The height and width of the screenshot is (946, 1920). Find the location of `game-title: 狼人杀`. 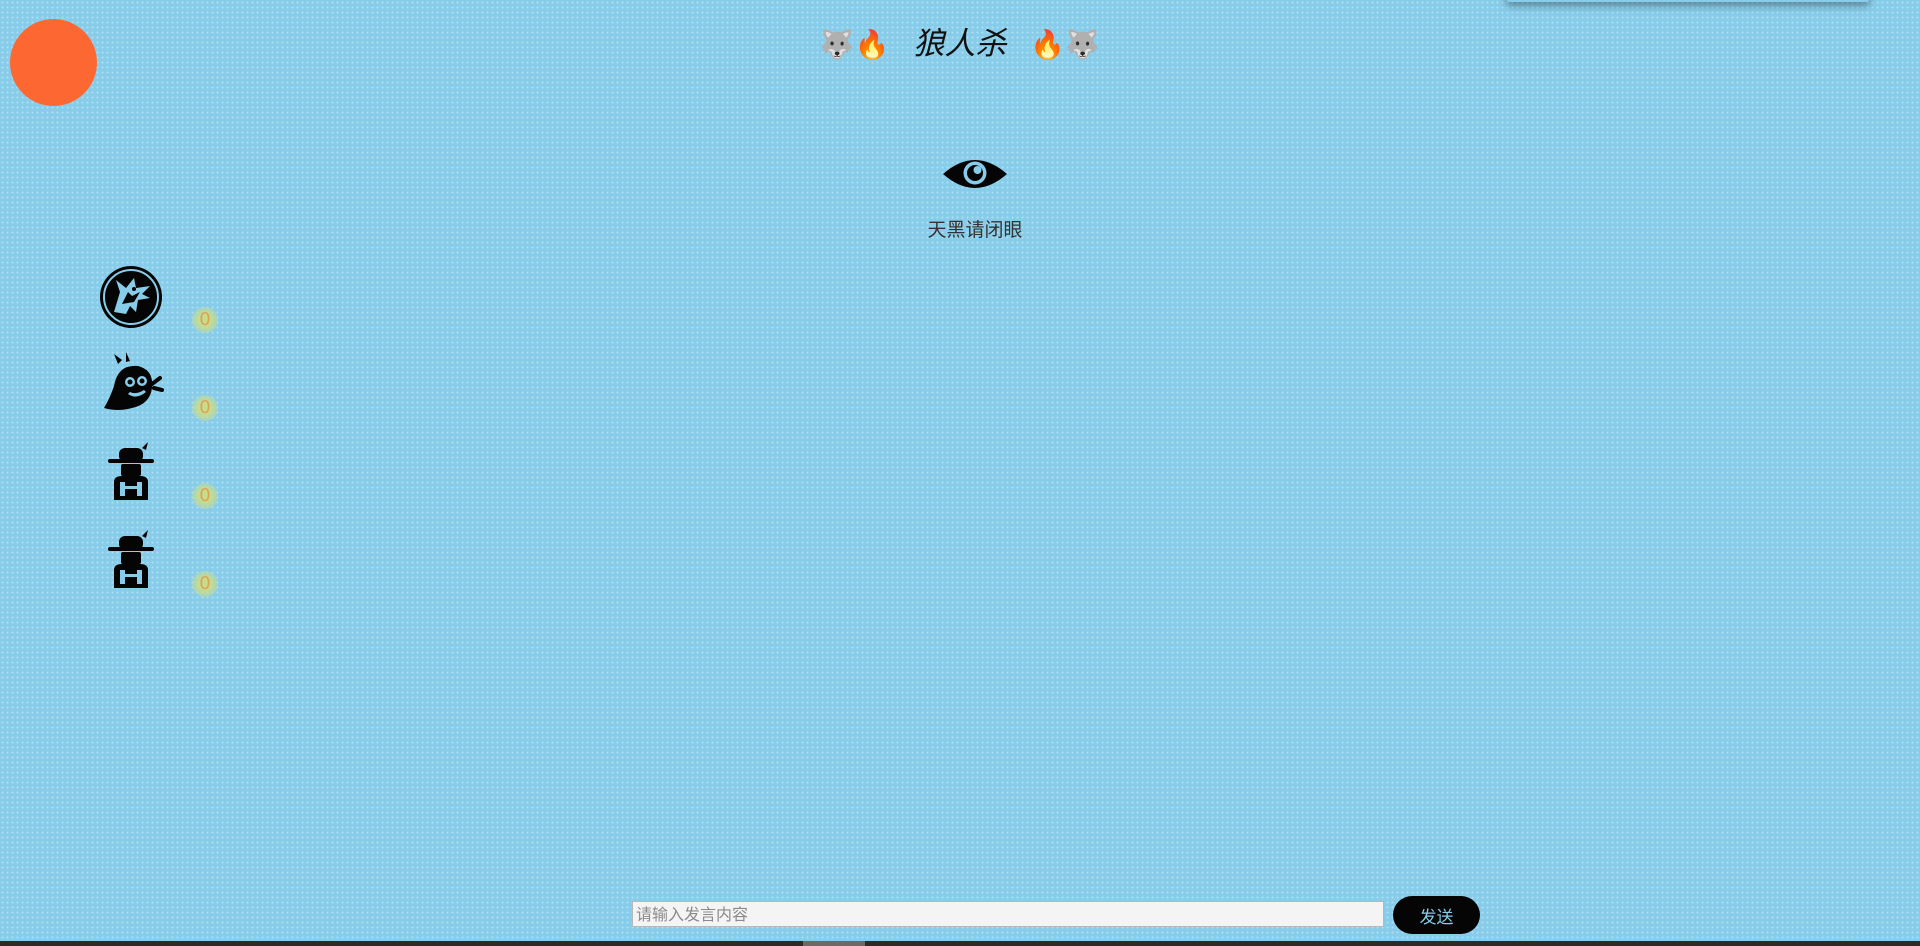

game-title: 狼人杀 is located at coordinates (960, 44).